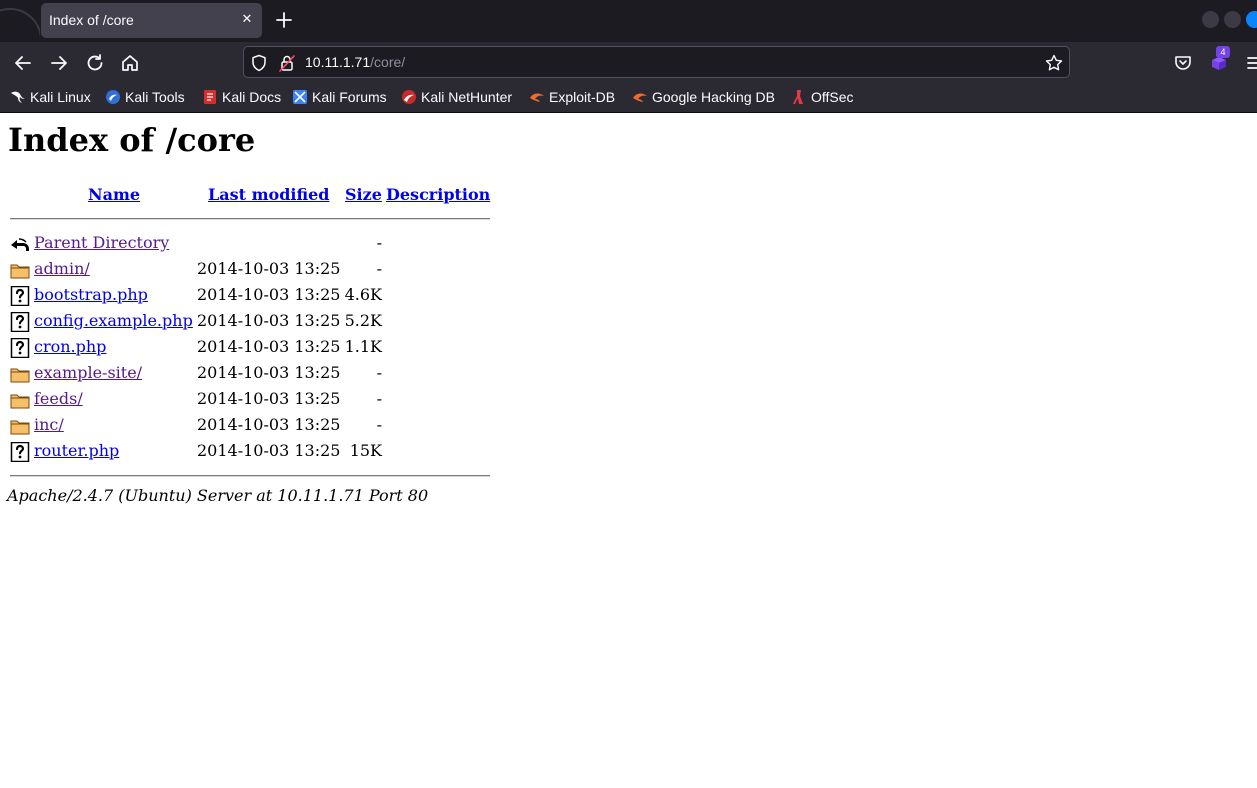  I want to click on bookmark-kali-tools: Kali Tools, so click(145, 98).